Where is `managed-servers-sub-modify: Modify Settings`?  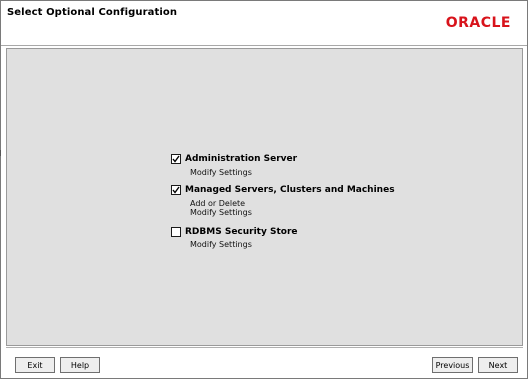
managed-servers-sub-modify: Modify Settings is located at coordinates (221, 212).